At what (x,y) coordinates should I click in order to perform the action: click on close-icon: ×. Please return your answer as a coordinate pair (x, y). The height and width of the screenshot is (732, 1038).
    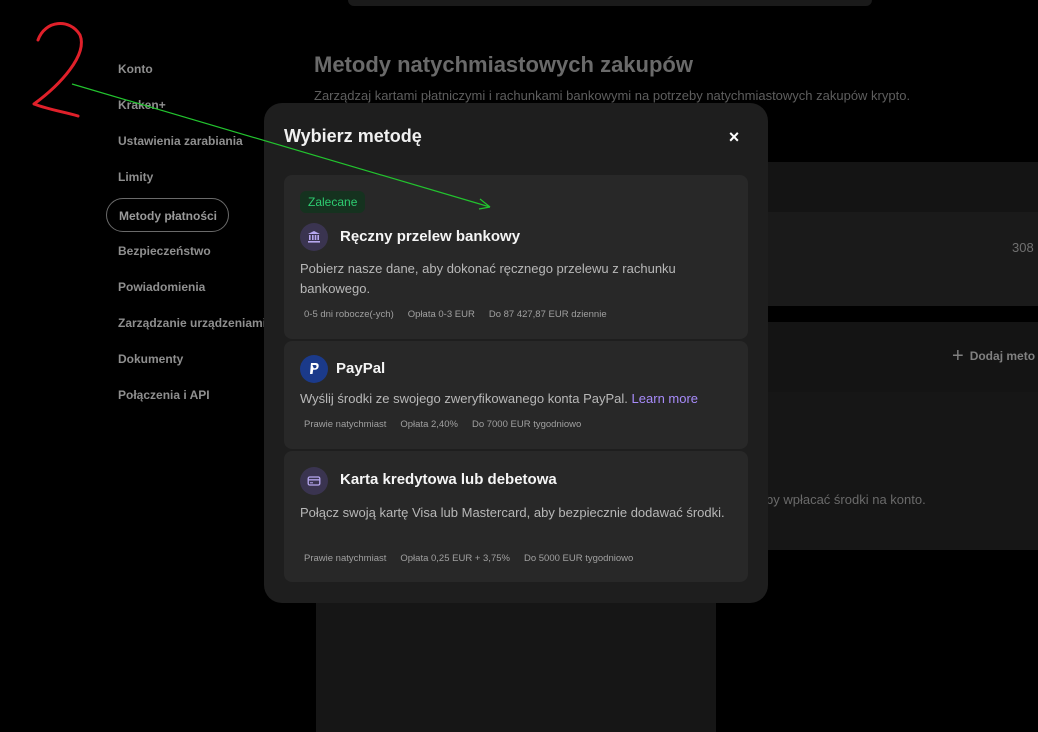
    Looking at the image, I should click on (734, 137).